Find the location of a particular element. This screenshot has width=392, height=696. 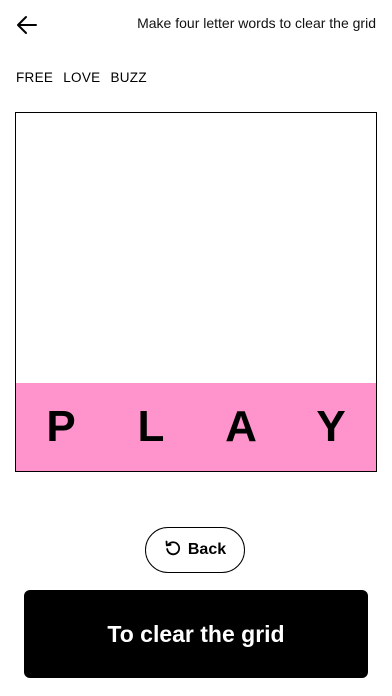

found-word: LOVE is located at coordinates (82, 77).